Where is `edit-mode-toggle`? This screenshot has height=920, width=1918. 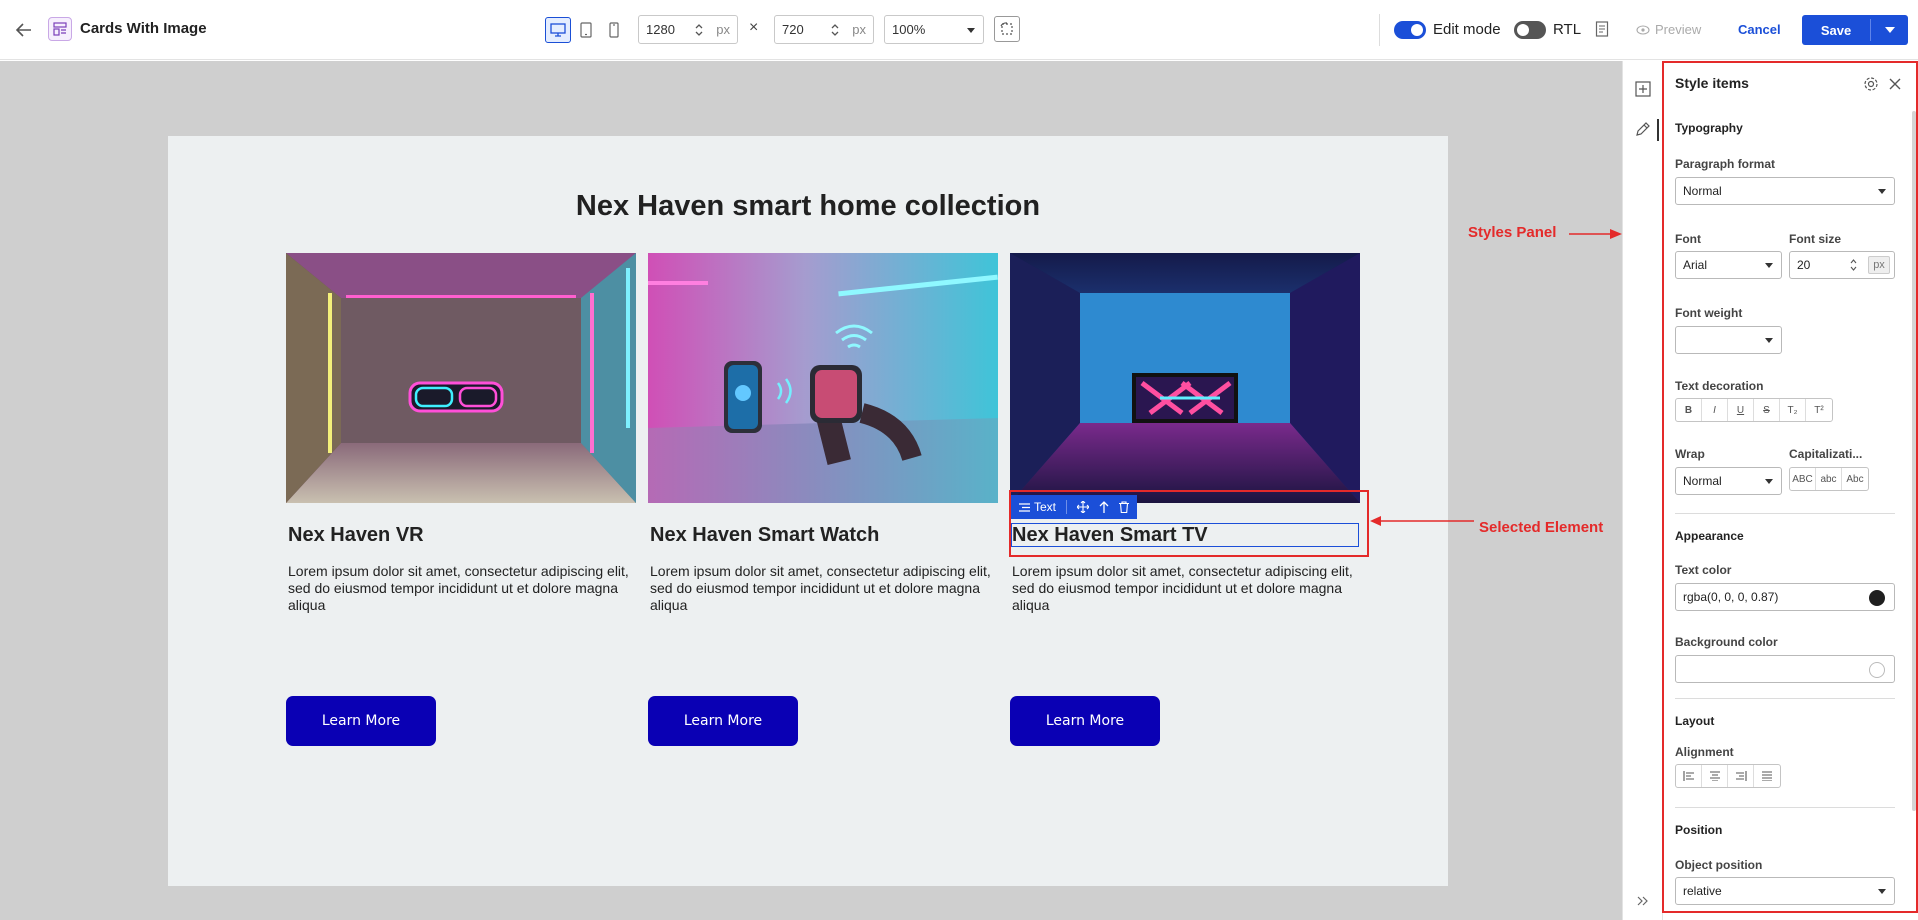 edit-mode-toggle is located at coordinates (1410, 30).